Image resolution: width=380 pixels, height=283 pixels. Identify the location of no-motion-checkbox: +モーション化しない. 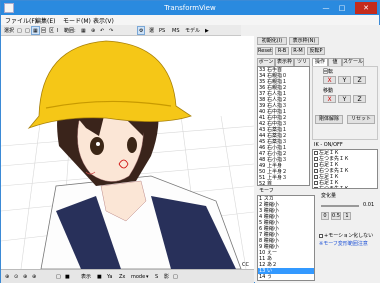
(346, 236).